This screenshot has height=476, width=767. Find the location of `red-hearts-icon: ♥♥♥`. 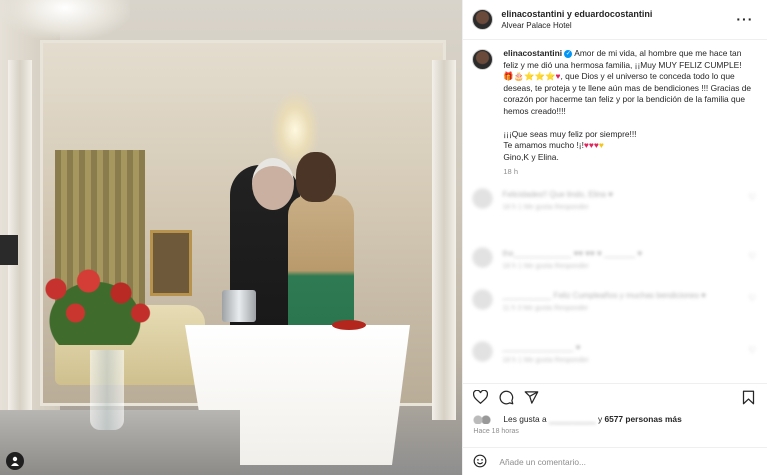

red-hearts-icon: ♥♥♥ is located at coordinates (591, 145).